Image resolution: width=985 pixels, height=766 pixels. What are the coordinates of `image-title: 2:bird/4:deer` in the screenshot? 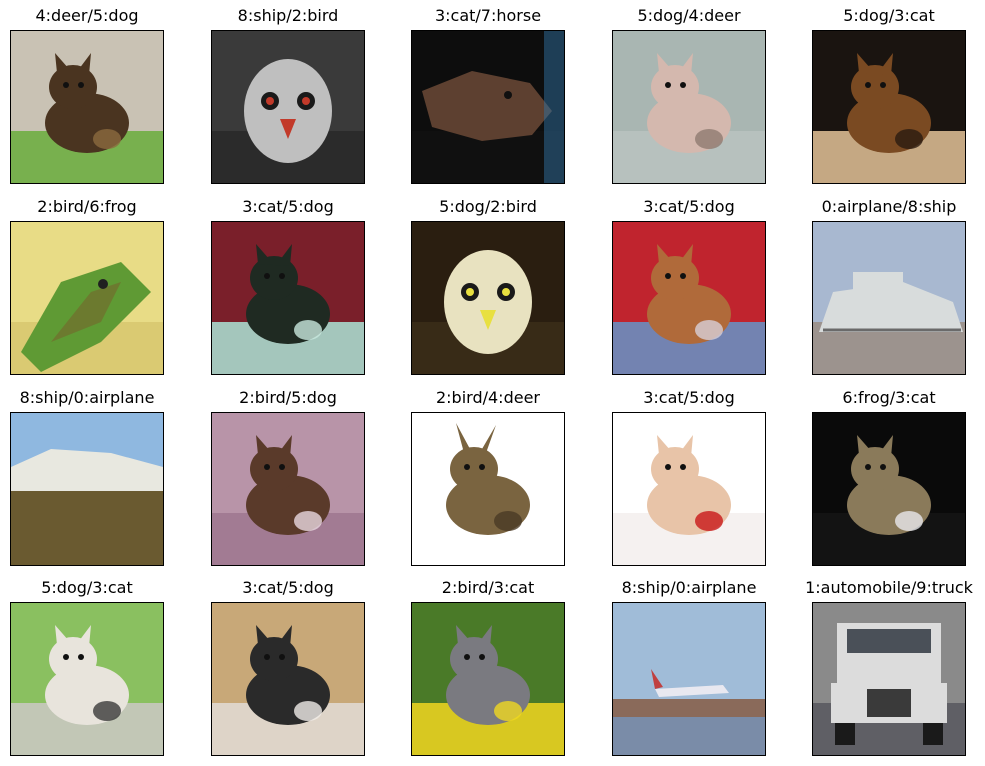 It's located at (487, 397).